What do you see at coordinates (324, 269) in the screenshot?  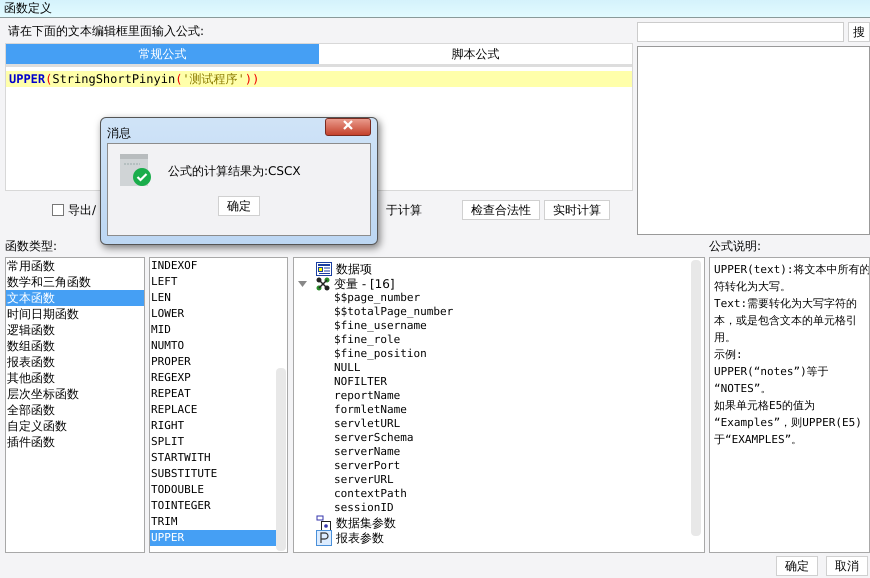 I see `data-item-icon` at bounding box center [324, 269].